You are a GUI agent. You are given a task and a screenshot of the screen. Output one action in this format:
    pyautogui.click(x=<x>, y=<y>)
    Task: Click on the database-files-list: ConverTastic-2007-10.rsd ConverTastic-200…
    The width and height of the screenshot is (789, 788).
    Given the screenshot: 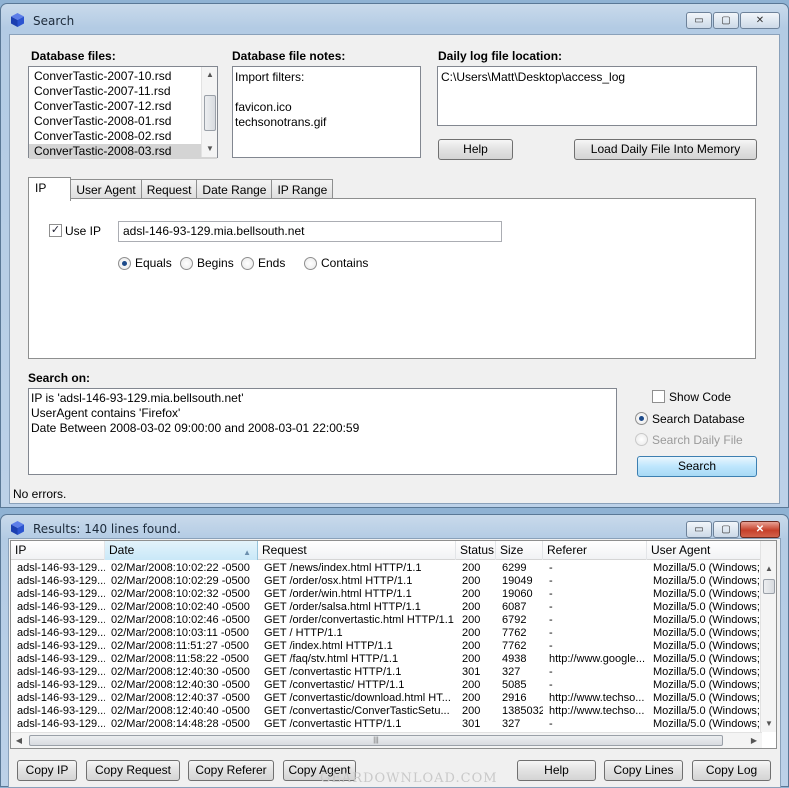 What is the action you would take?
    pyautogui.click(x=123, y=112)
    